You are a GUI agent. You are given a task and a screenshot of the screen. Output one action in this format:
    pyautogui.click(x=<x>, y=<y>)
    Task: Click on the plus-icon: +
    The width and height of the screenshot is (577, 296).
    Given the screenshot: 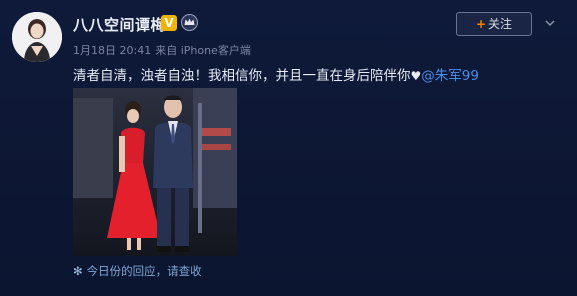 What is the action you would take?
    pyautogui.click(x=481, y=24)
    